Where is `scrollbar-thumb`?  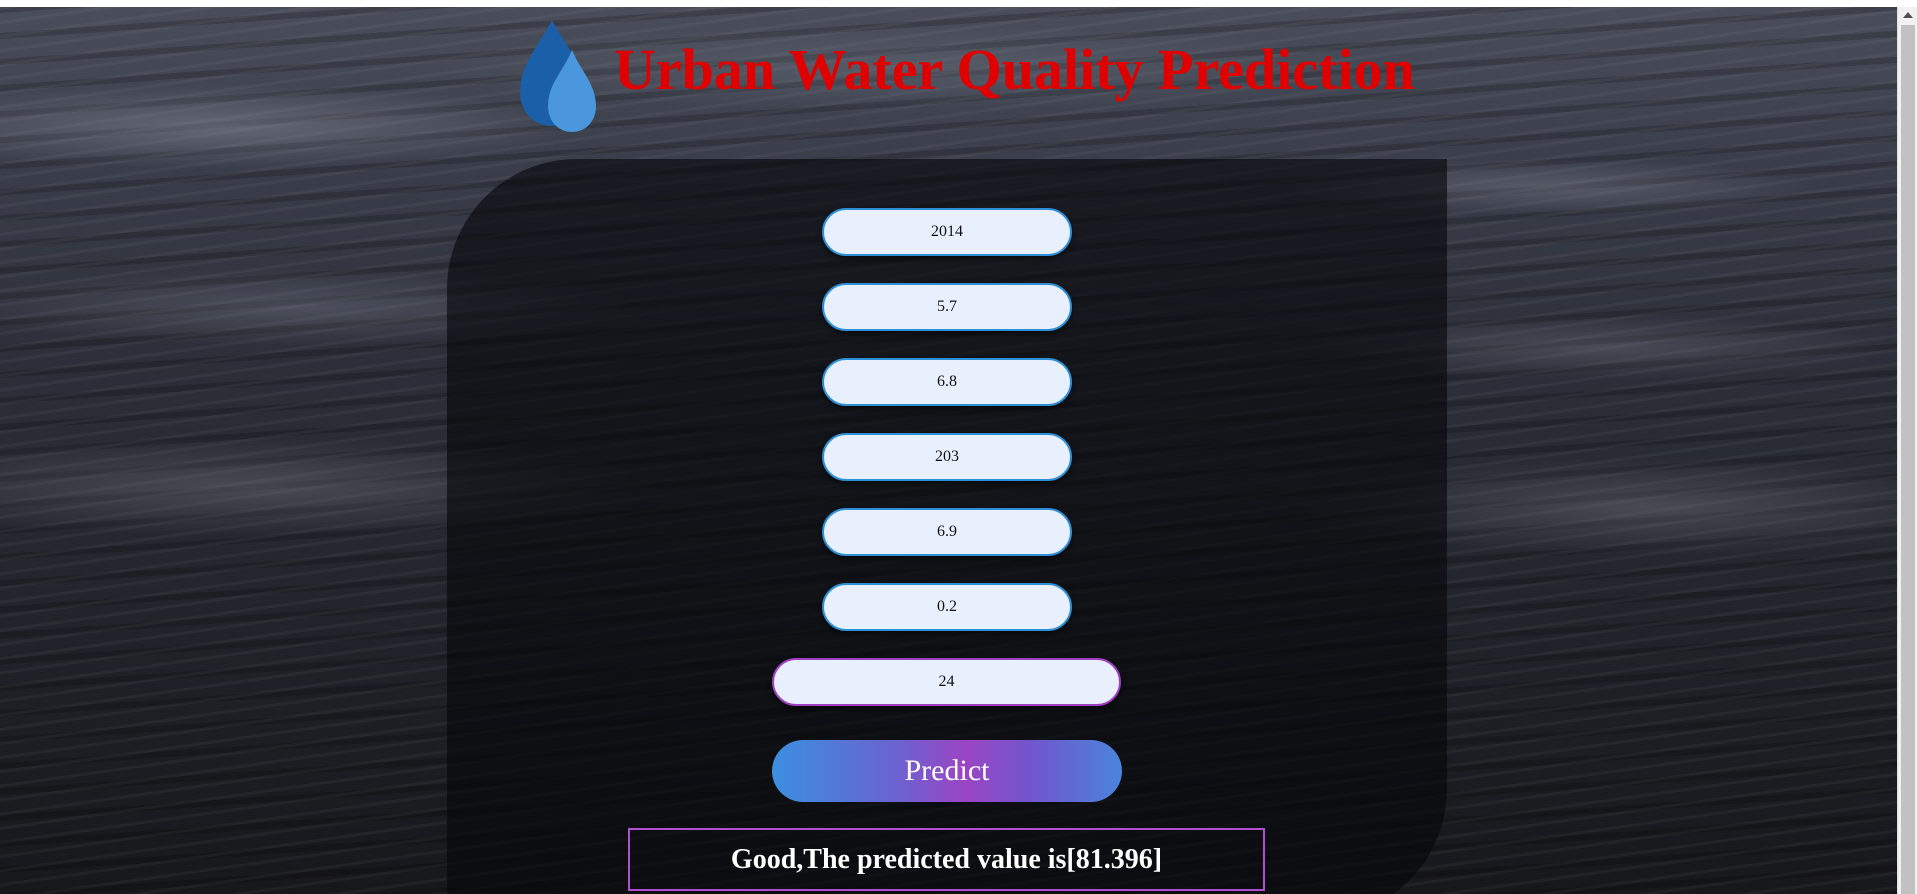
scrollbar-thumb is located at coordinates (1908, 459).